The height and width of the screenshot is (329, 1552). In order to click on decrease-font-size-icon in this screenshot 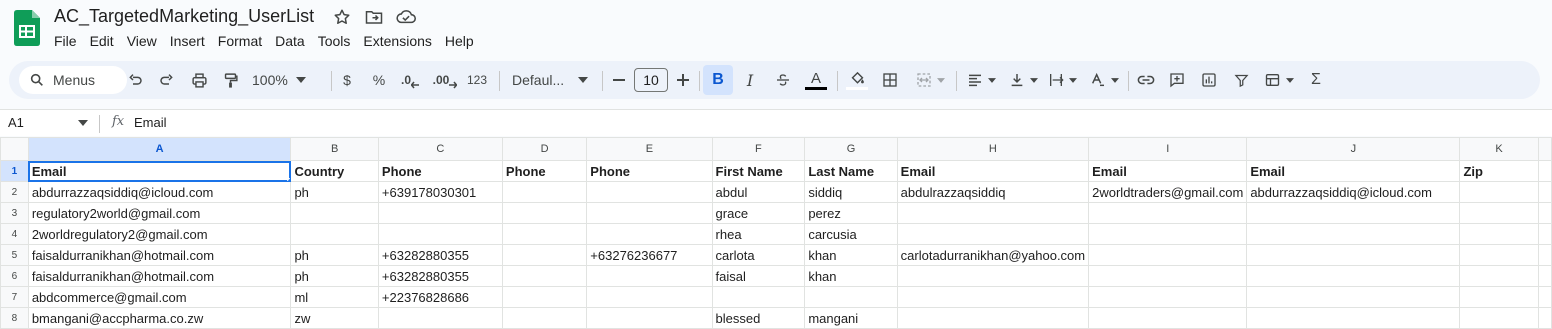, I will do `click(619, 80)`.